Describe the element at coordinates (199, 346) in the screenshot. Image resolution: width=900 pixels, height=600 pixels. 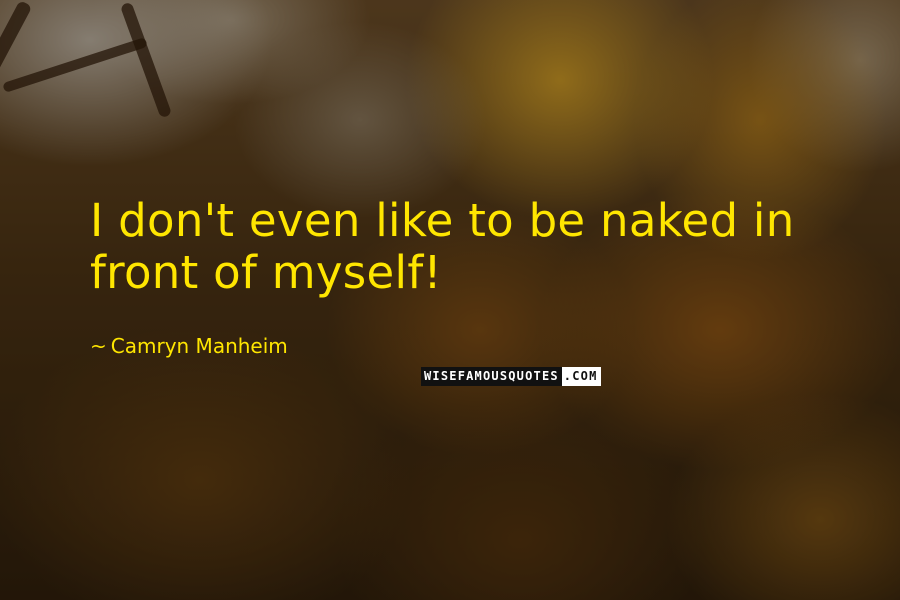
I see `author-name: Camryn Manheim` at that location.